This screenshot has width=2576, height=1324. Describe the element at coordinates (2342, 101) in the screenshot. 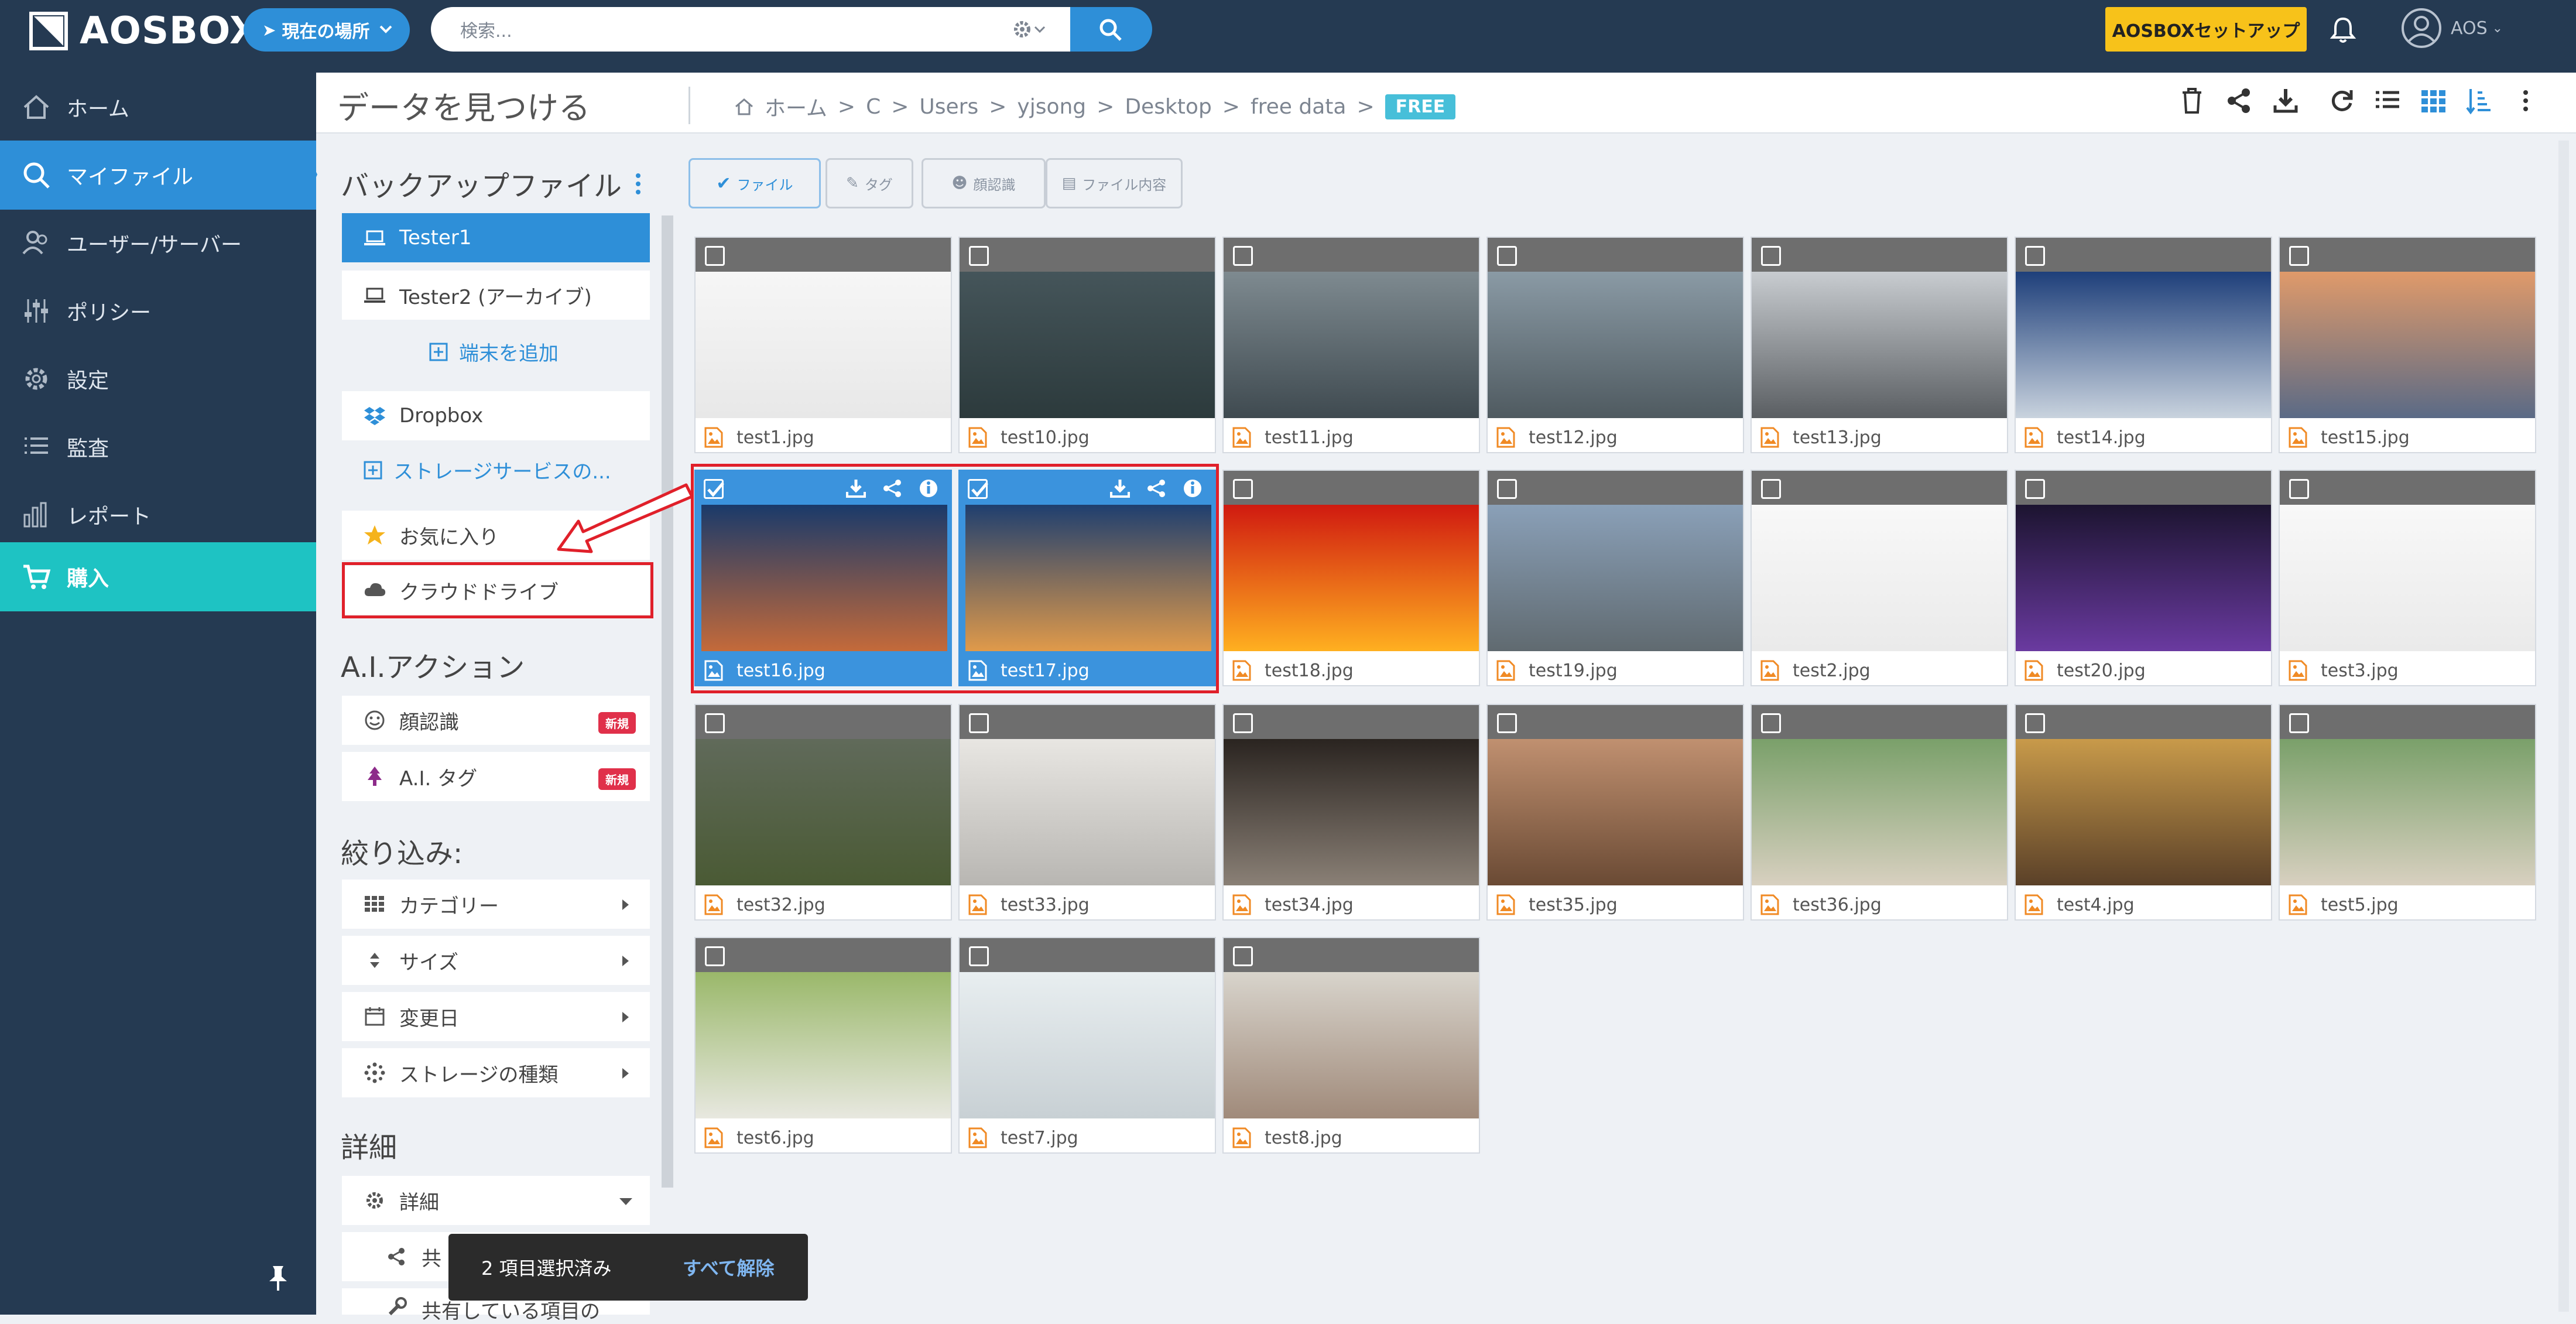

I see `refresh-icon` at that location.